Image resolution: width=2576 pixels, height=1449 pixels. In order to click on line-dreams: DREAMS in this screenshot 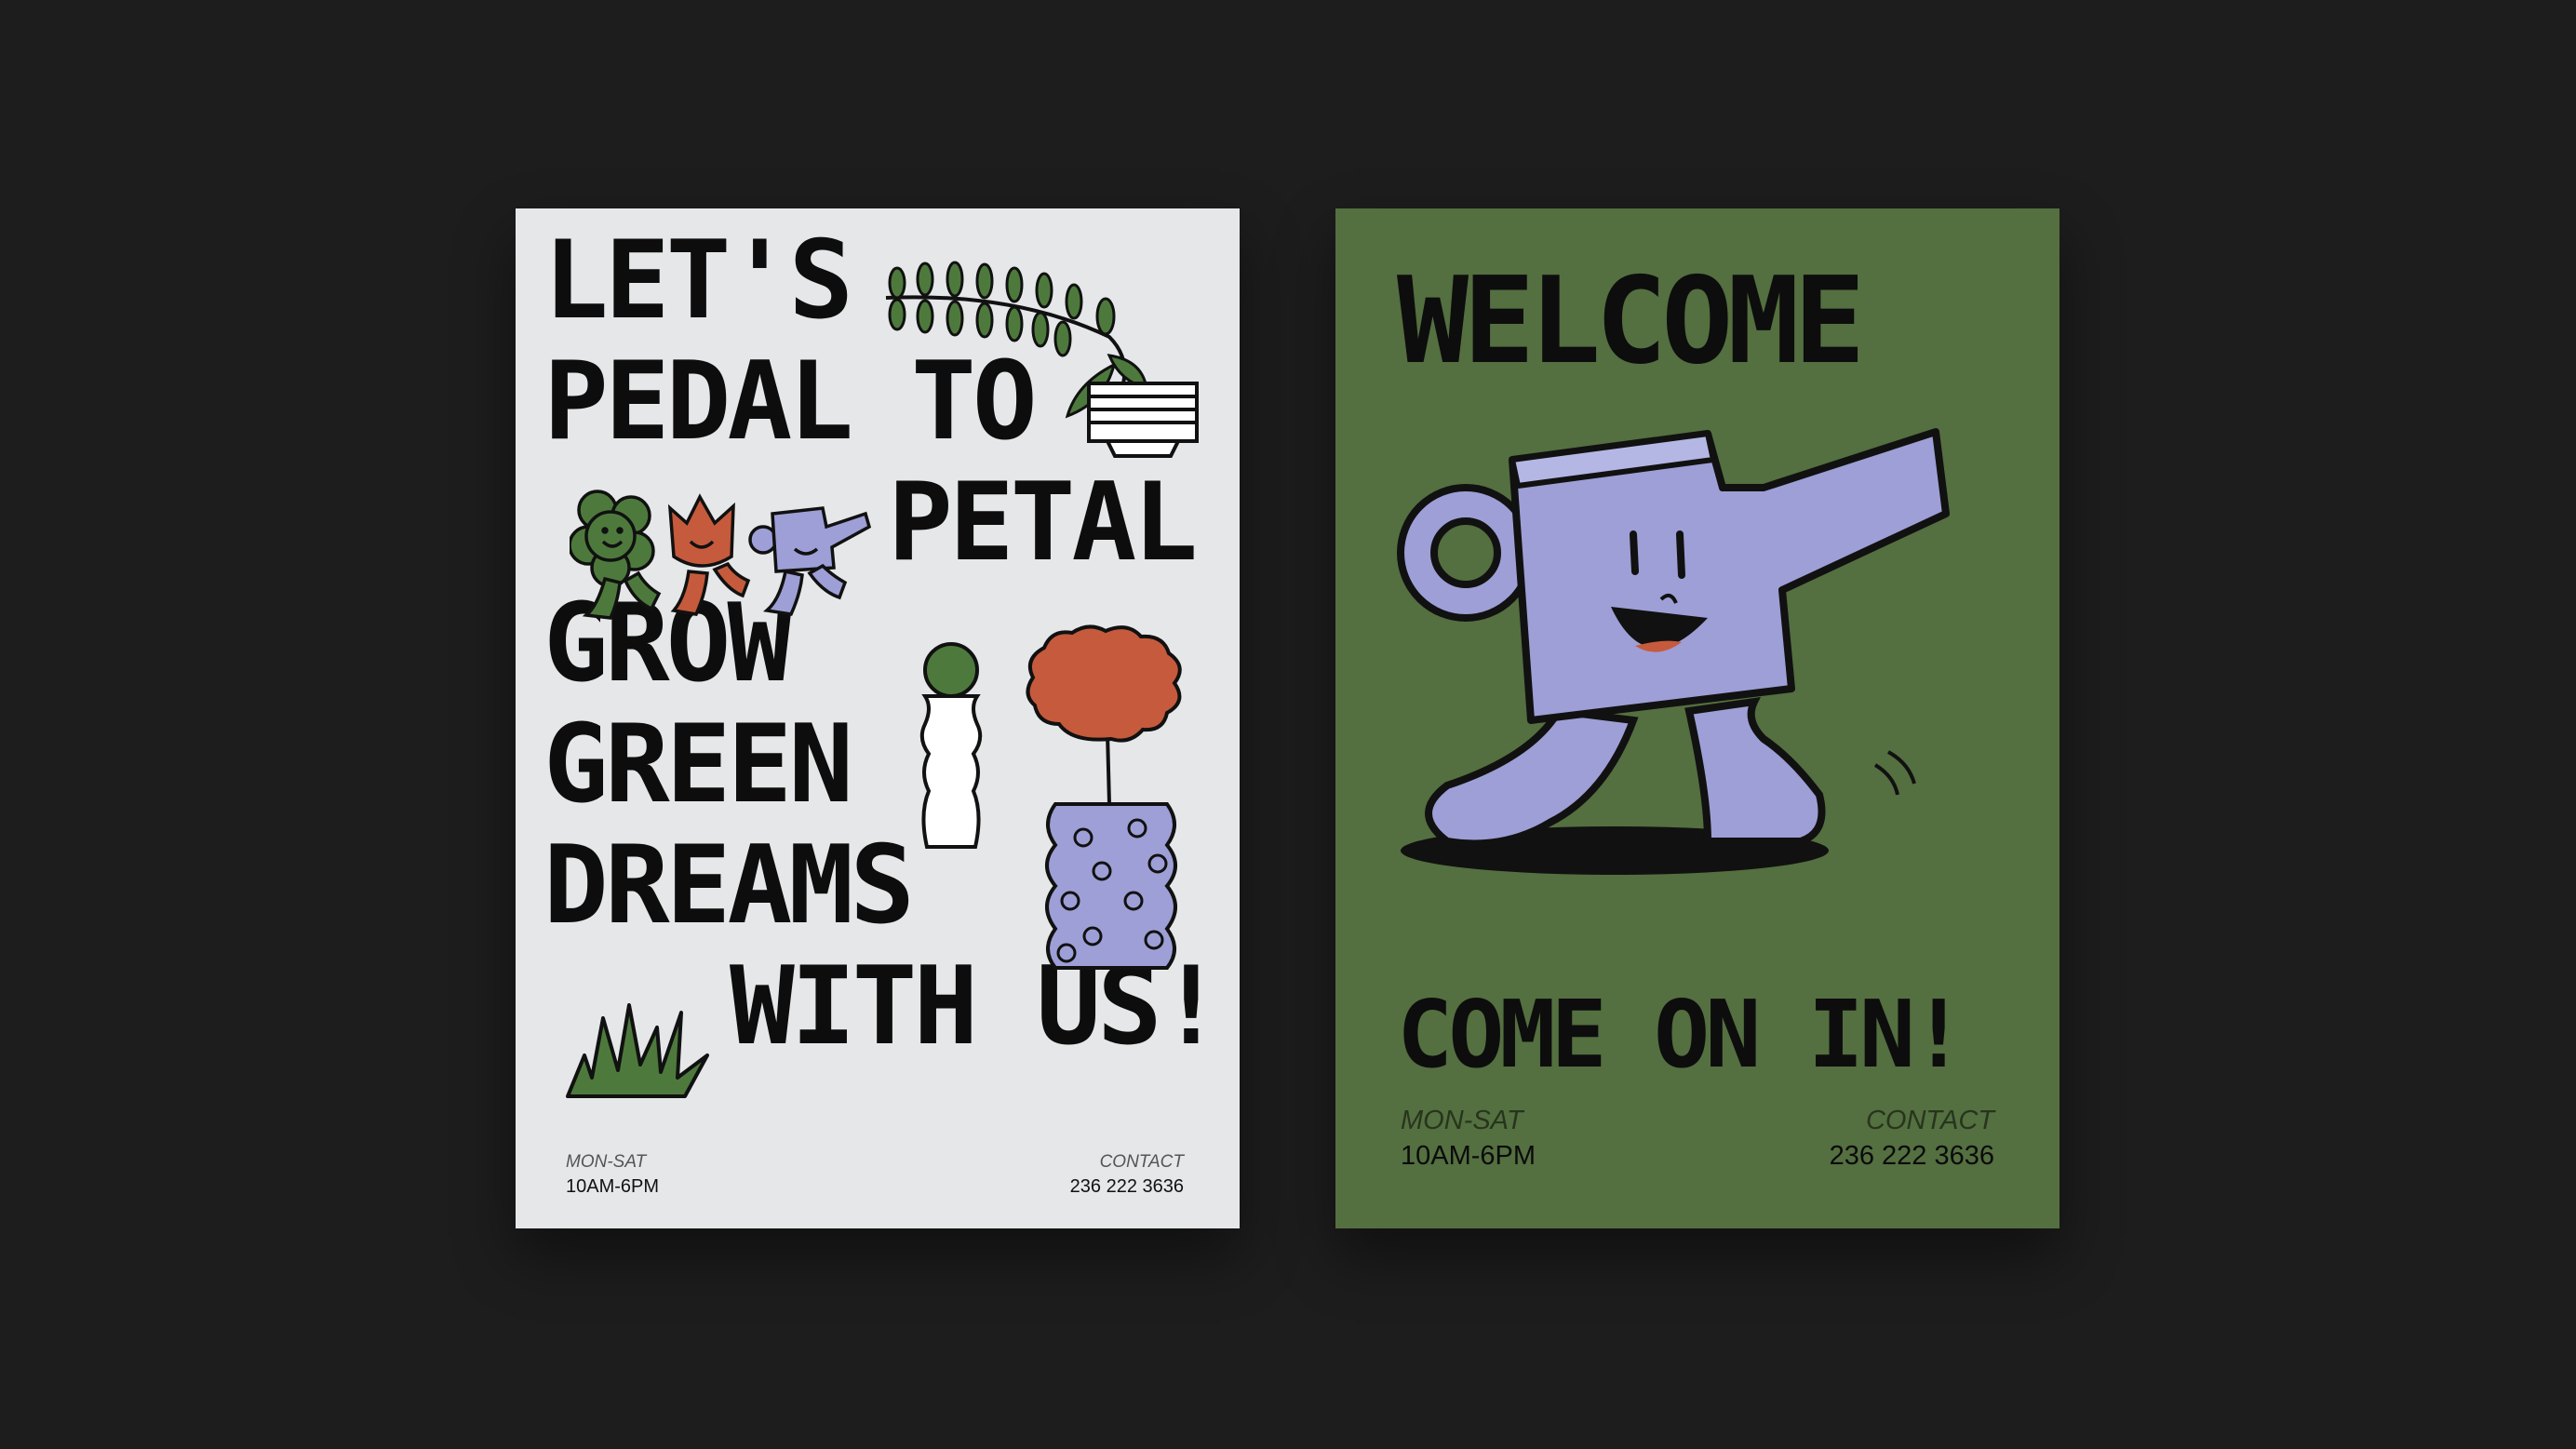, I will do `click(729, 885)`.